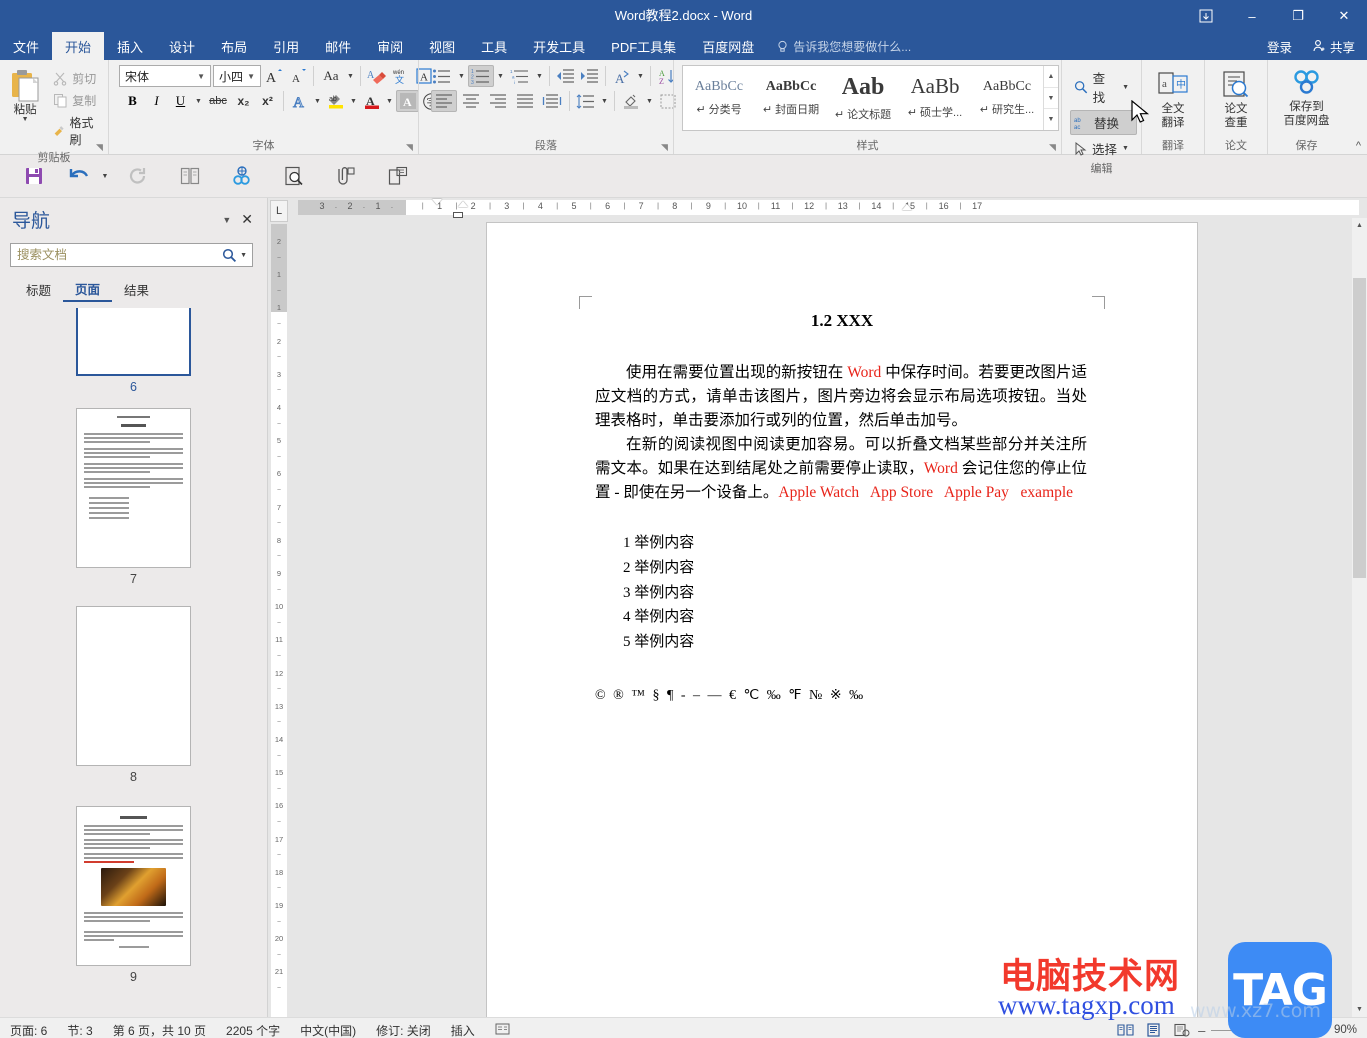  Describe the element at coordinates (643, 46) in the screenshot. I see `tab-pdf-tools: PDF工具集` at that location.